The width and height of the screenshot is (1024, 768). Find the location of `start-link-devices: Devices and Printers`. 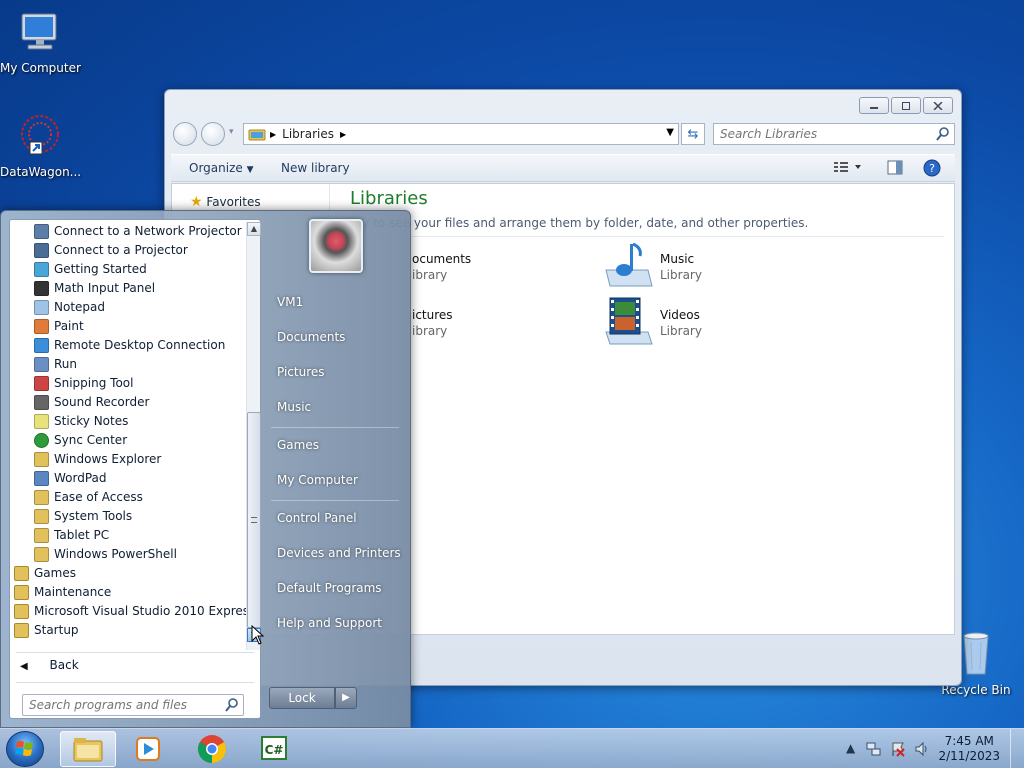

start-link-devices: Devices and Printers is located at coordinates (339, 553).